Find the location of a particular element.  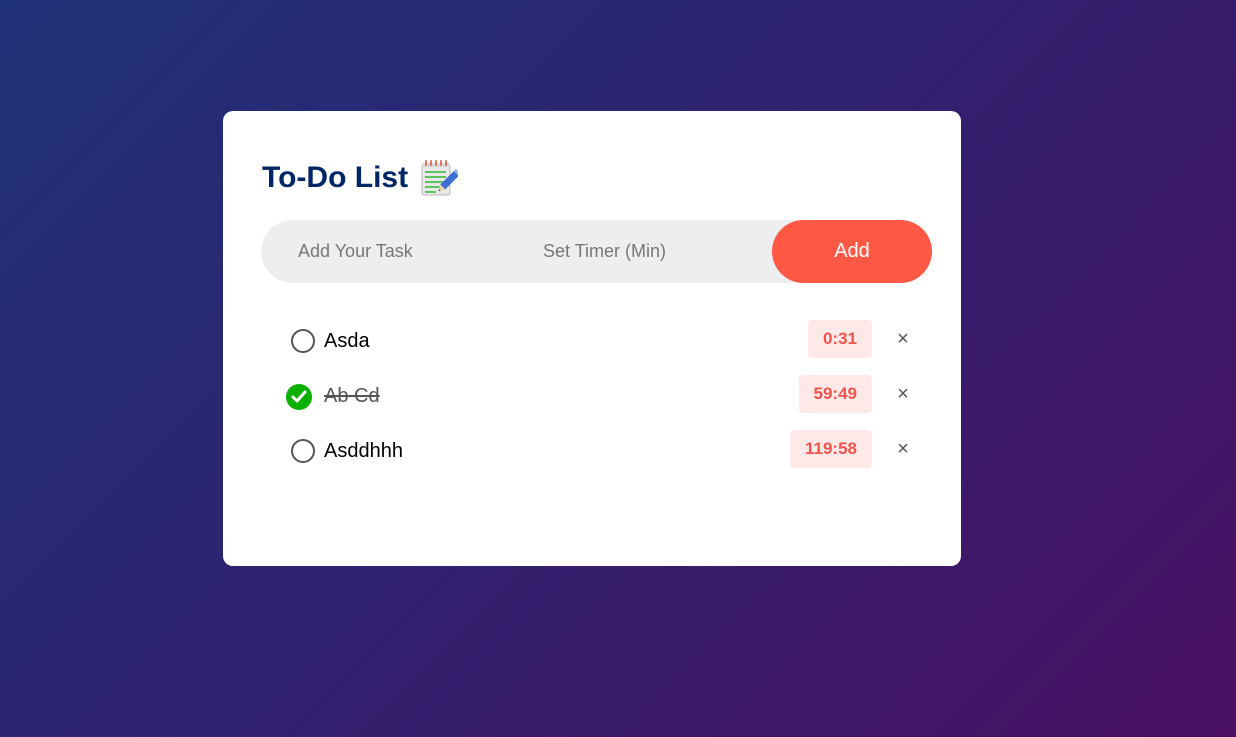

task-item: Asddhhh 119:58 × is located at coordinates (592, 457).